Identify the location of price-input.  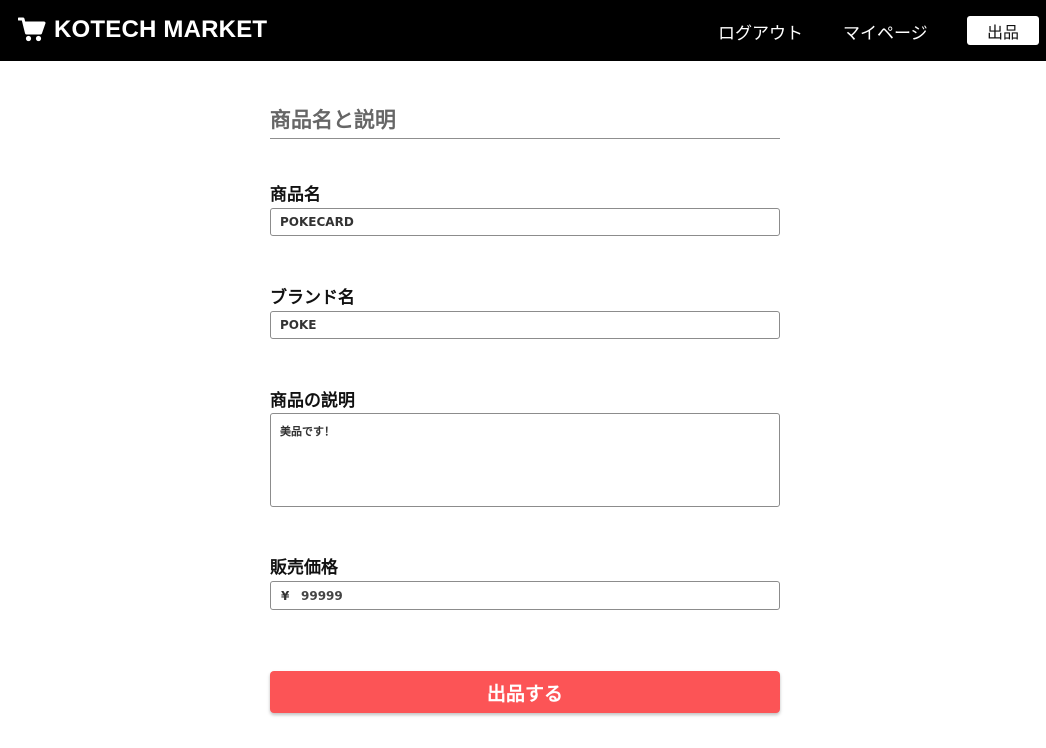
(540, 595).